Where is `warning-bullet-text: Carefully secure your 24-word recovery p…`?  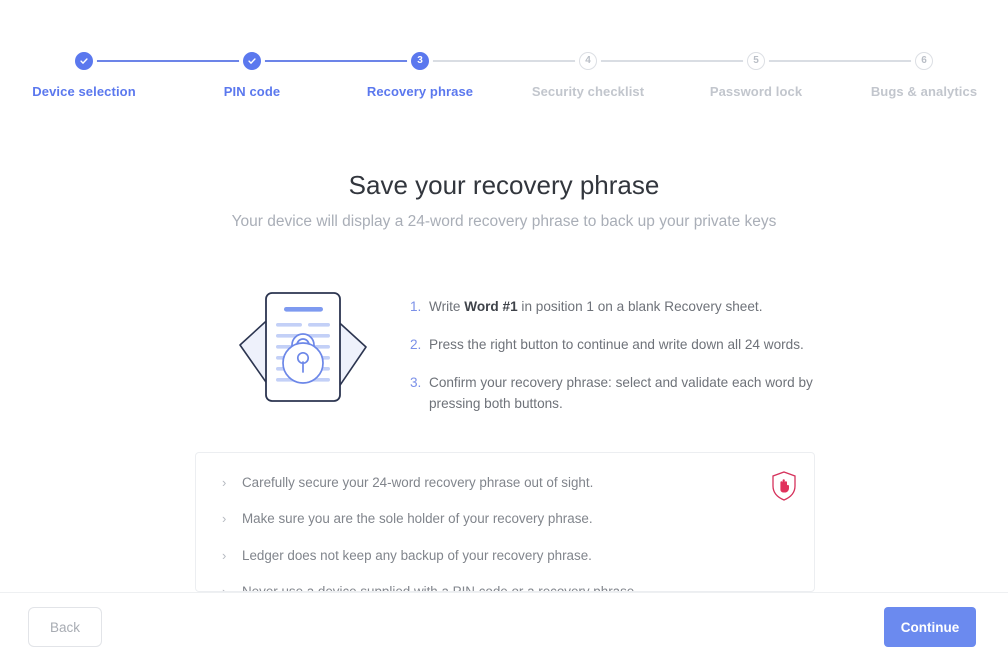
warning-bullet-text: Carefully secure your 24-word recovery p… is located at coordinates (418, 482).